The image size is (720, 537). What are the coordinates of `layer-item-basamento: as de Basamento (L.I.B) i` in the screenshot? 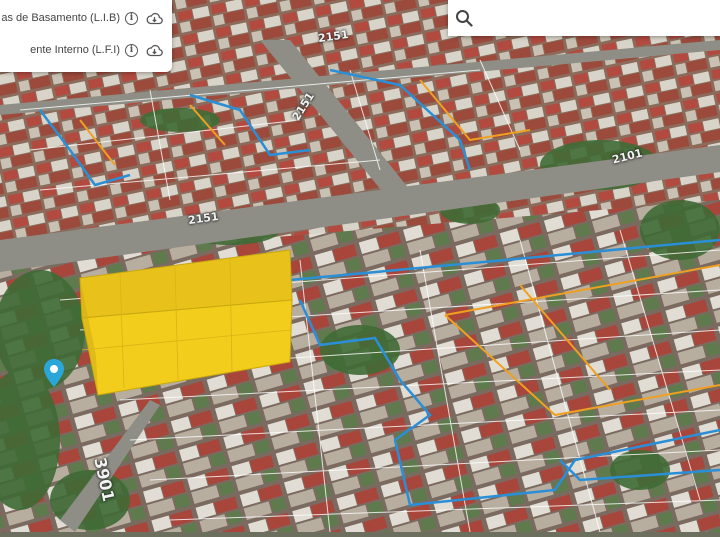 It's located at (86, 18).